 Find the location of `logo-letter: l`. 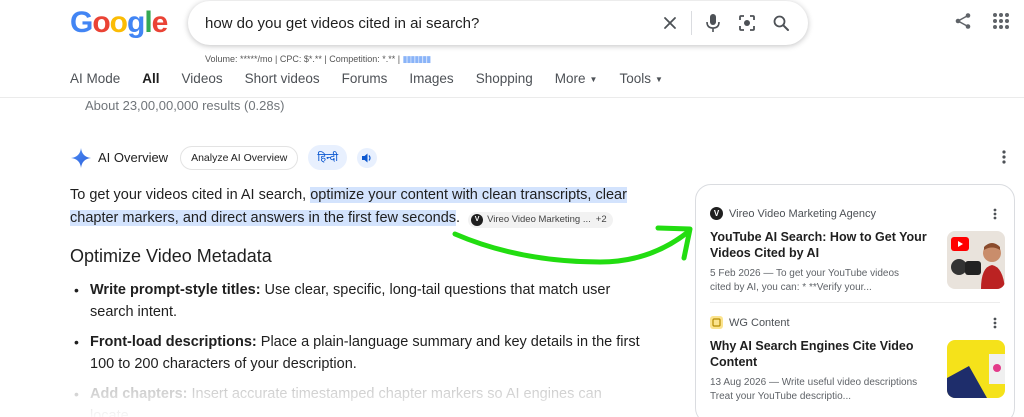

logo-letter: l is located at coordinates (148, 22).